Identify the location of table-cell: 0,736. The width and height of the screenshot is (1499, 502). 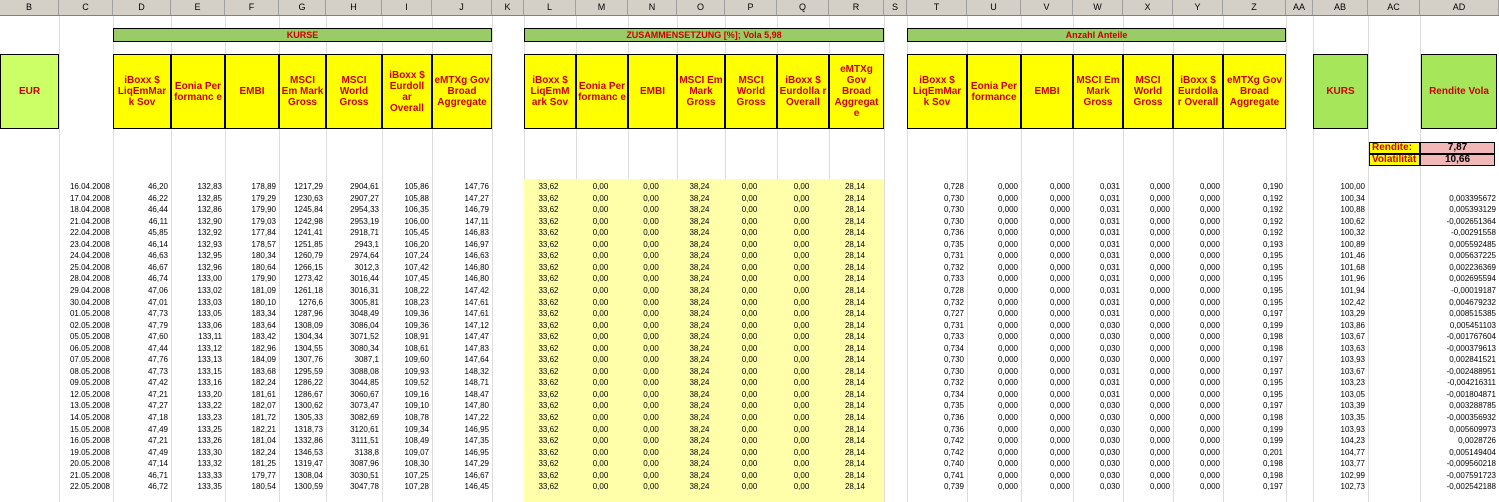
(935, 417).